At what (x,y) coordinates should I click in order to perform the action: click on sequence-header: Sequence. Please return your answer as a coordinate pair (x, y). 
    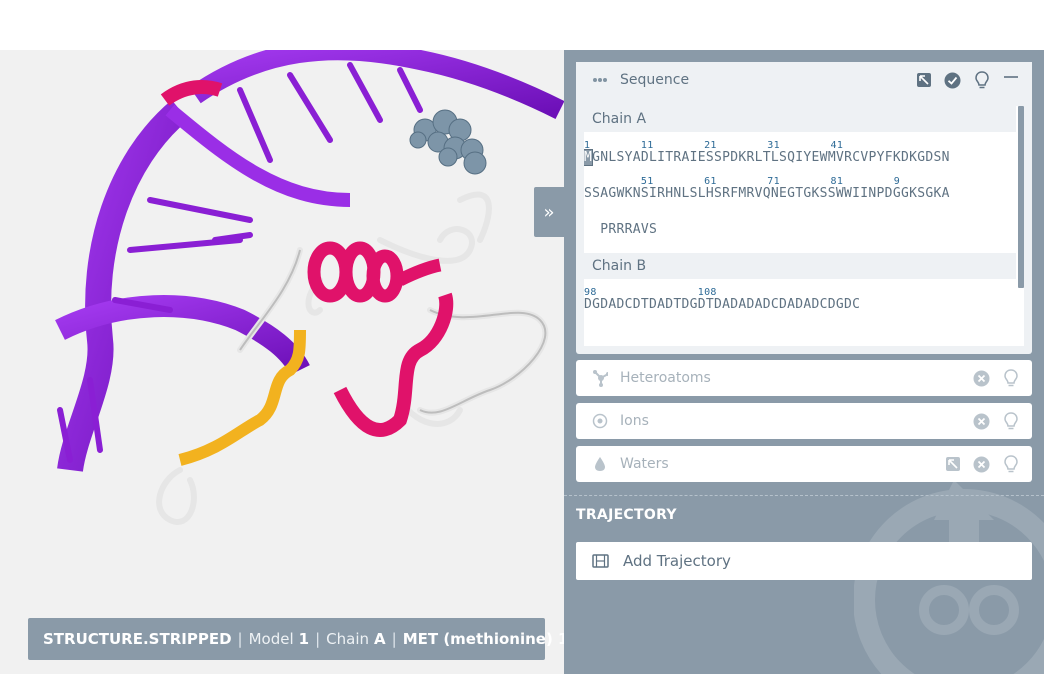
    Looking at the image, I should click on (804, 80).